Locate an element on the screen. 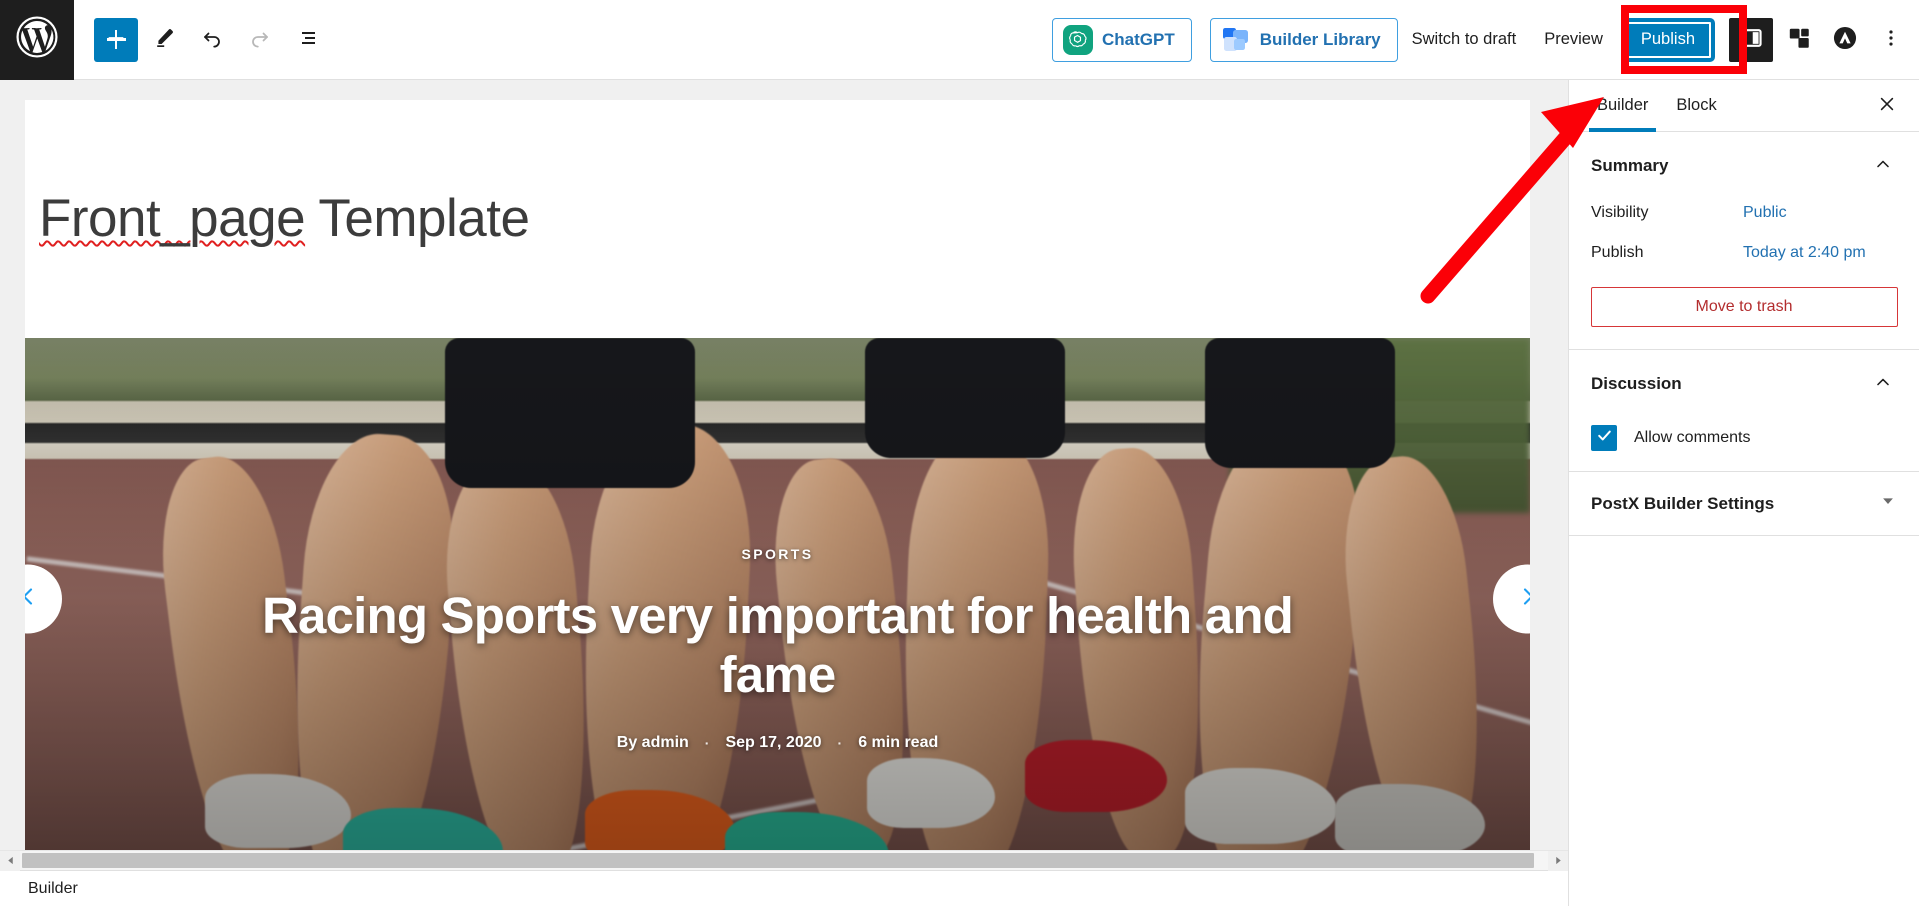 The width and height of the screenshot is (1919, 906). visibility-row: Visibility Public is located at coordinates (1744, 213).